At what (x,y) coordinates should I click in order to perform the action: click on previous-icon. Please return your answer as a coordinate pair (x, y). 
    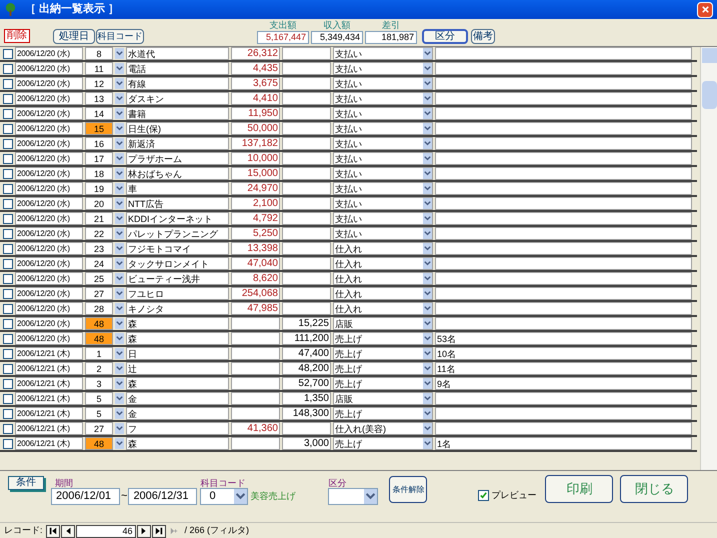
    Looking at the image, I should click on (68, 531).